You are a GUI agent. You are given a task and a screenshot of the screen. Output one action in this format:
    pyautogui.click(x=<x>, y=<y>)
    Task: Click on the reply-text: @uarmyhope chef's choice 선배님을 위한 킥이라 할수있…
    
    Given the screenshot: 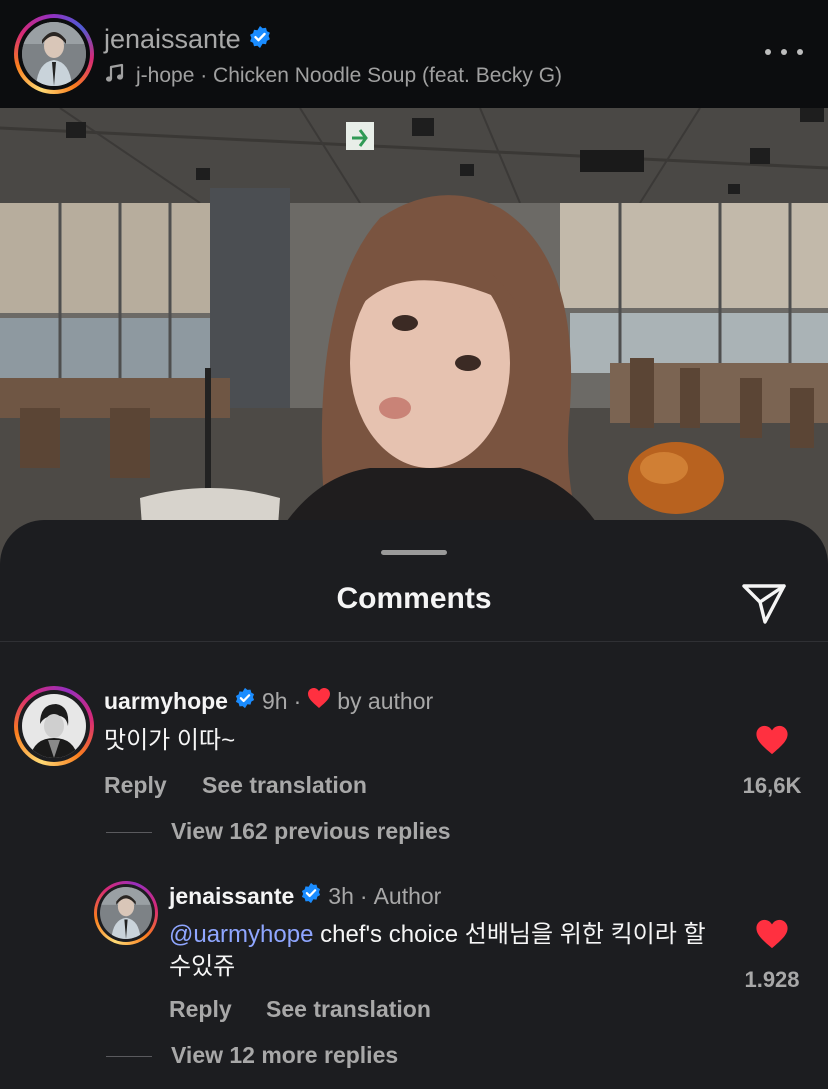 What is the action you would take?
    pyautogui.click(x=446, y=951)
    